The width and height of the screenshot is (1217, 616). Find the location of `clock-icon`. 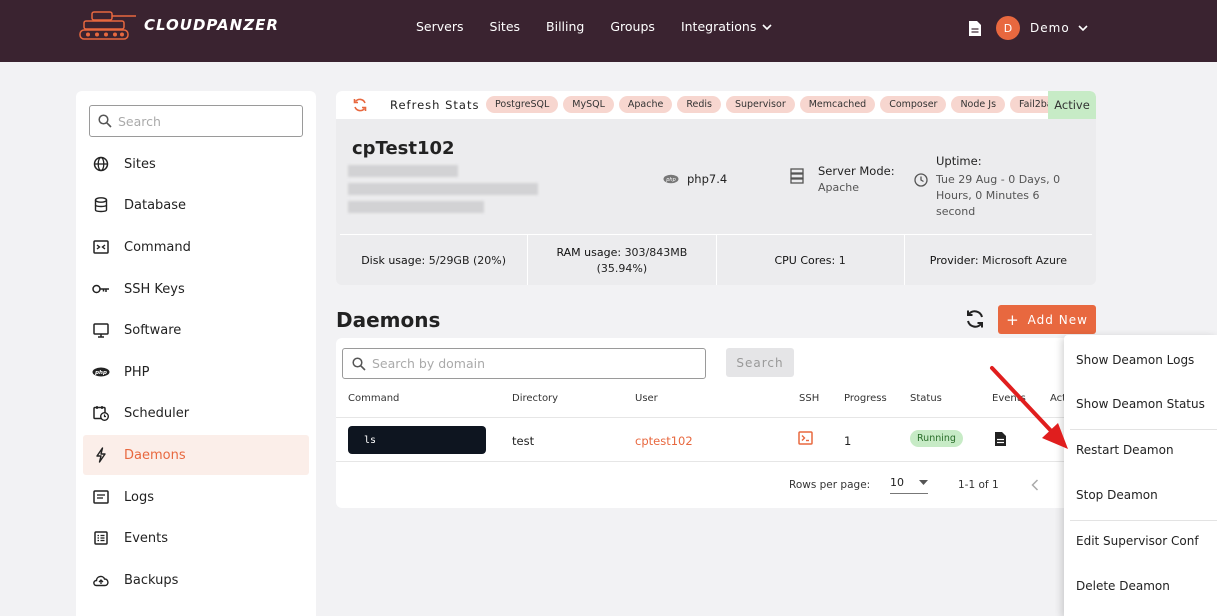

clock-icon is located at coordinates (921, 180).